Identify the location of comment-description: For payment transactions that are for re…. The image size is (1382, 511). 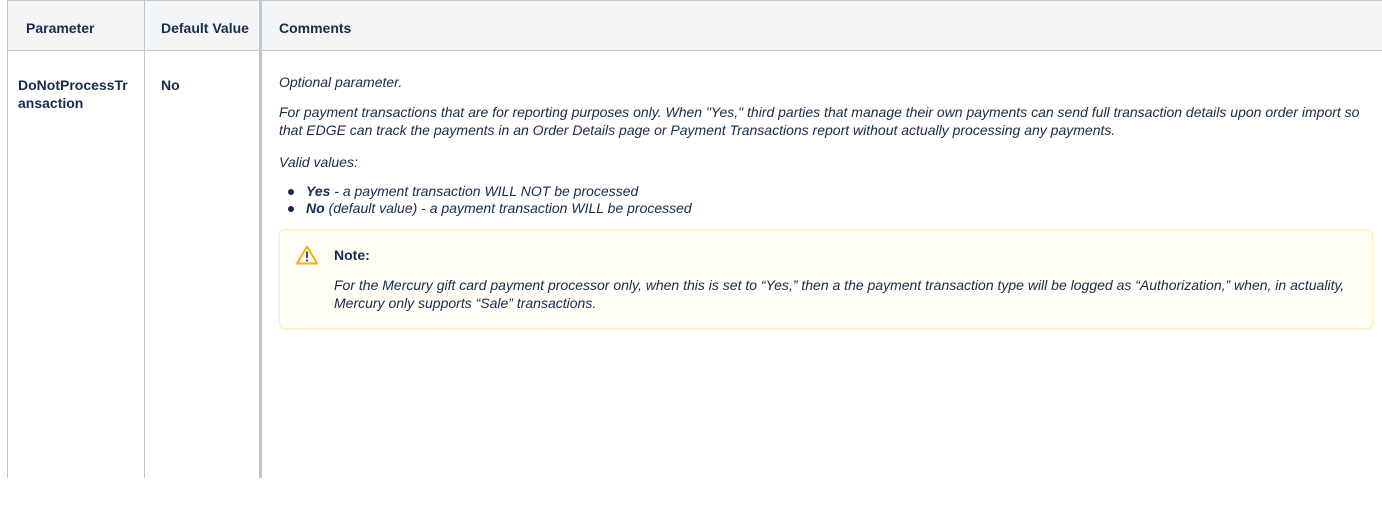
(819, 121).